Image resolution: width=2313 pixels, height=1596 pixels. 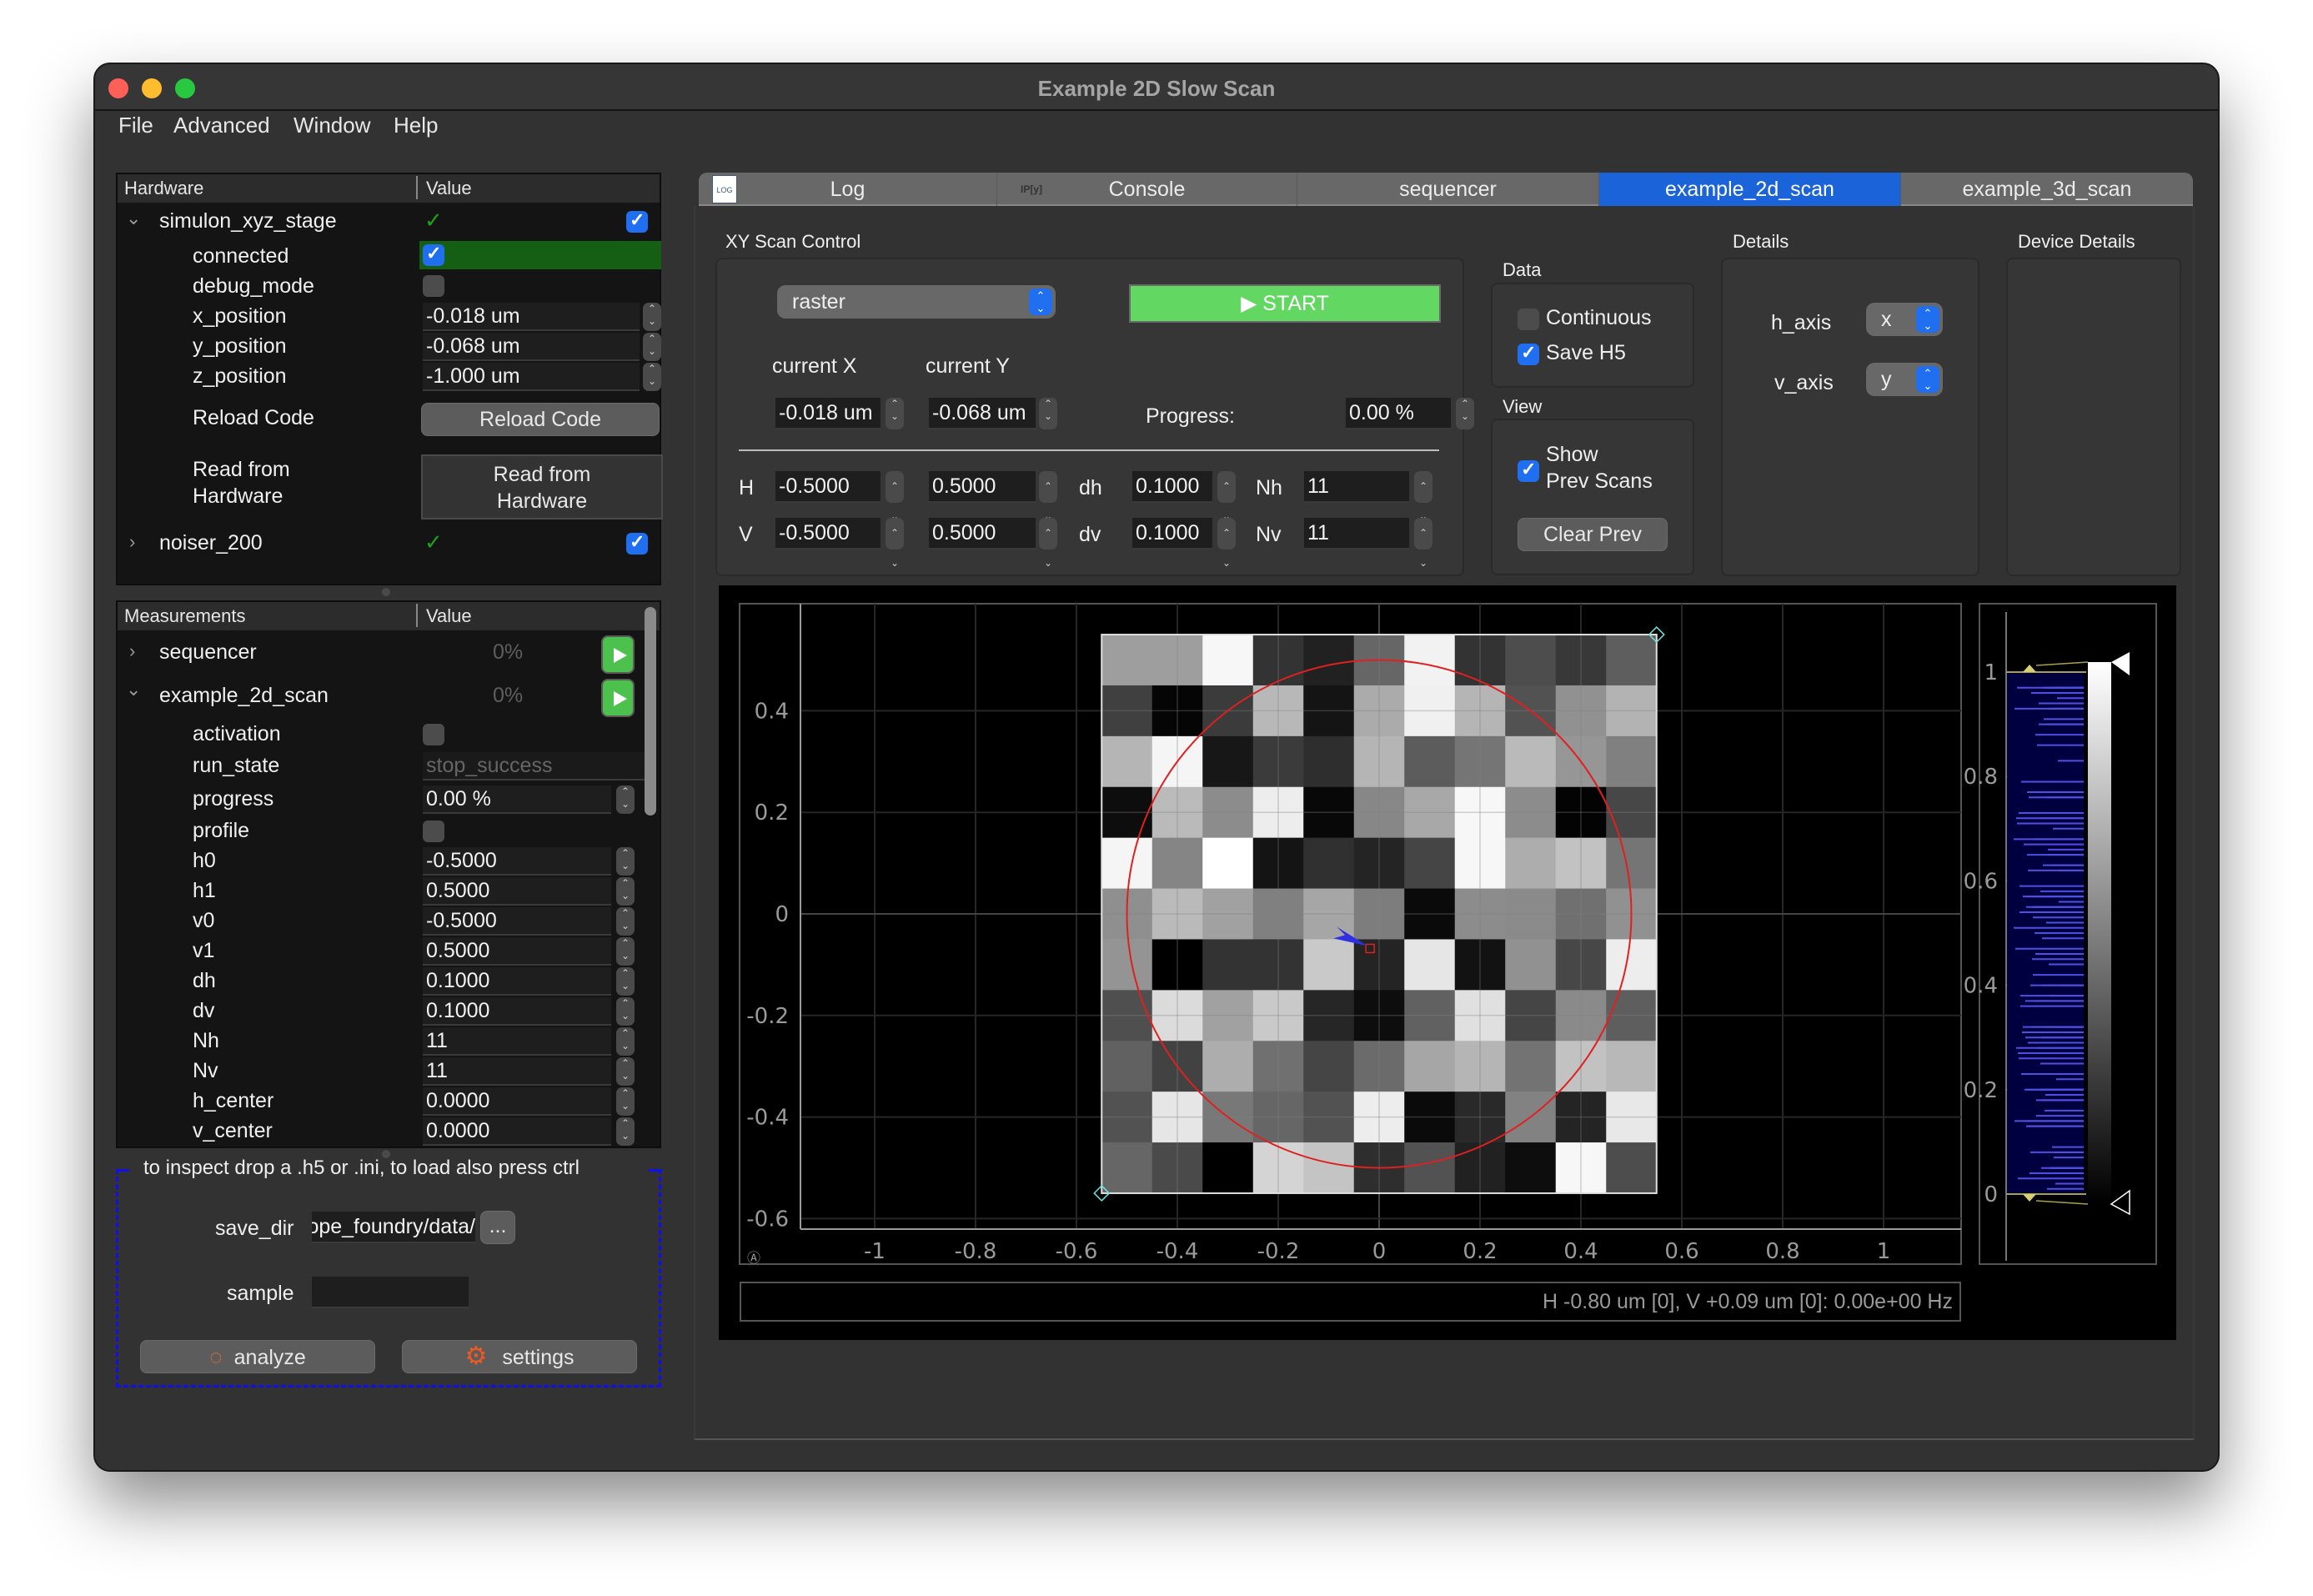 I want to click on y-position-field: -0.068 um, so click(x=531, y=347).